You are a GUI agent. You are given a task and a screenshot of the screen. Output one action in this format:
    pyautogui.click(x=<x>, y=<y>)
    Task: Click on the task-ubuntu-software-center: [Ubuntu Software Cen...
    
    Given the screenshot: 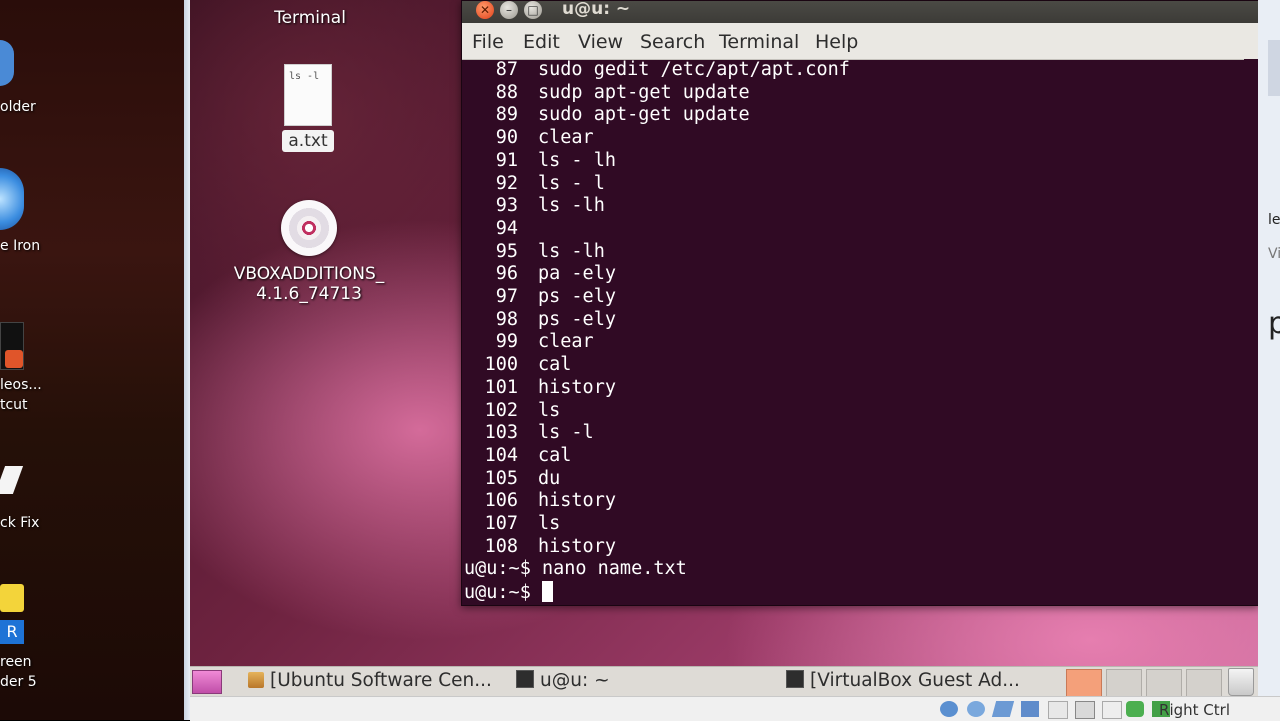 What is the action you would take?
    pyautogui.click(x=370, y=682)
    